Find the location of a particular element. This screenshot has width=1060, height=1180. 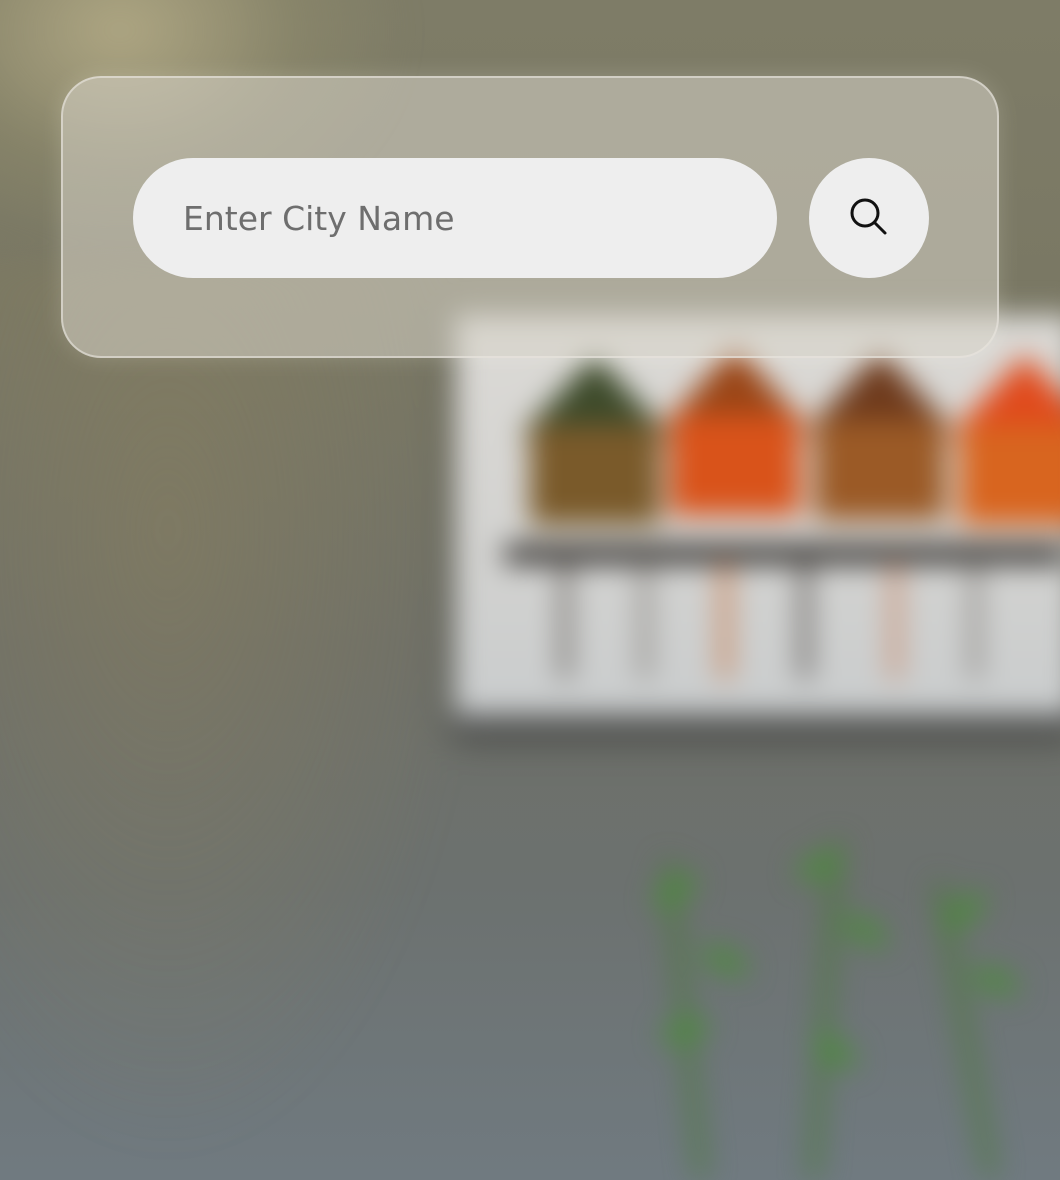

city-search-input is located at coordinates (455, 218).